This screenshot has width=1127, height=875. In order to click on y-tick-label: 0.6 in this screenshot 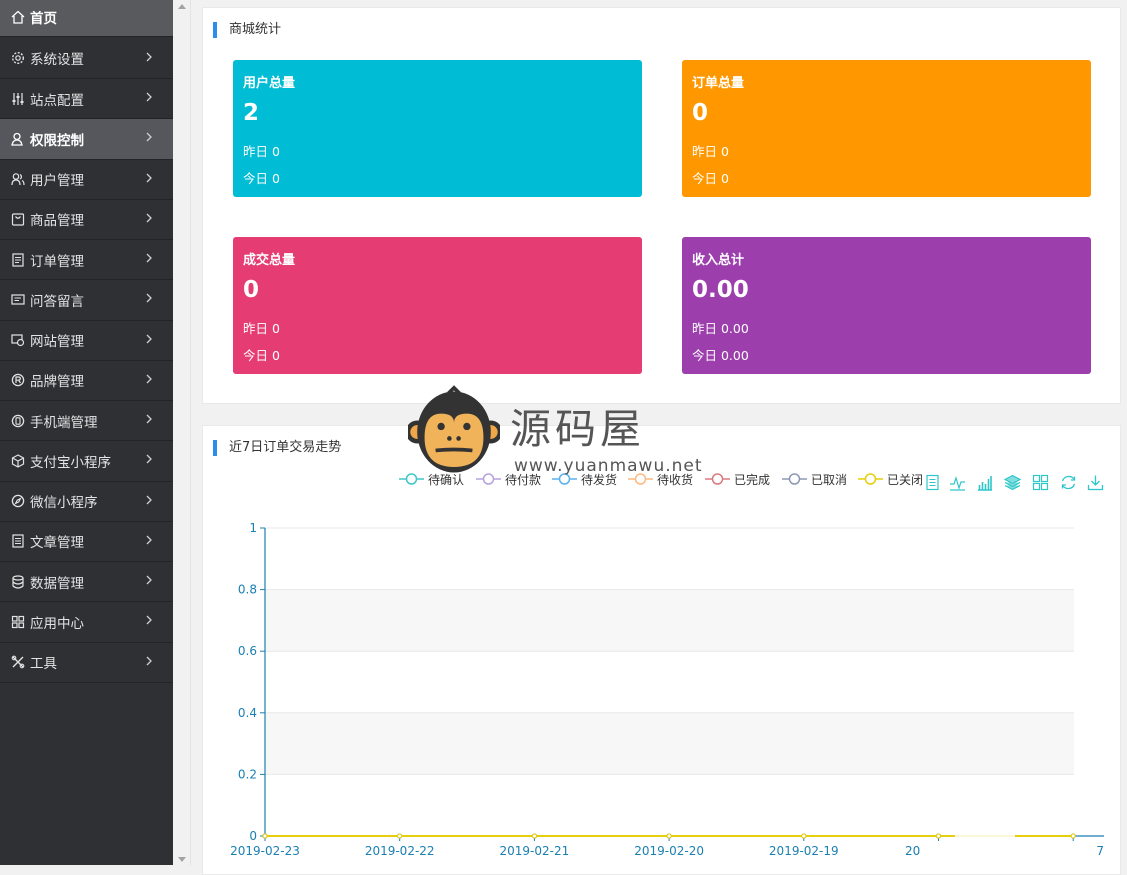, I will do `click(247, 651)`.